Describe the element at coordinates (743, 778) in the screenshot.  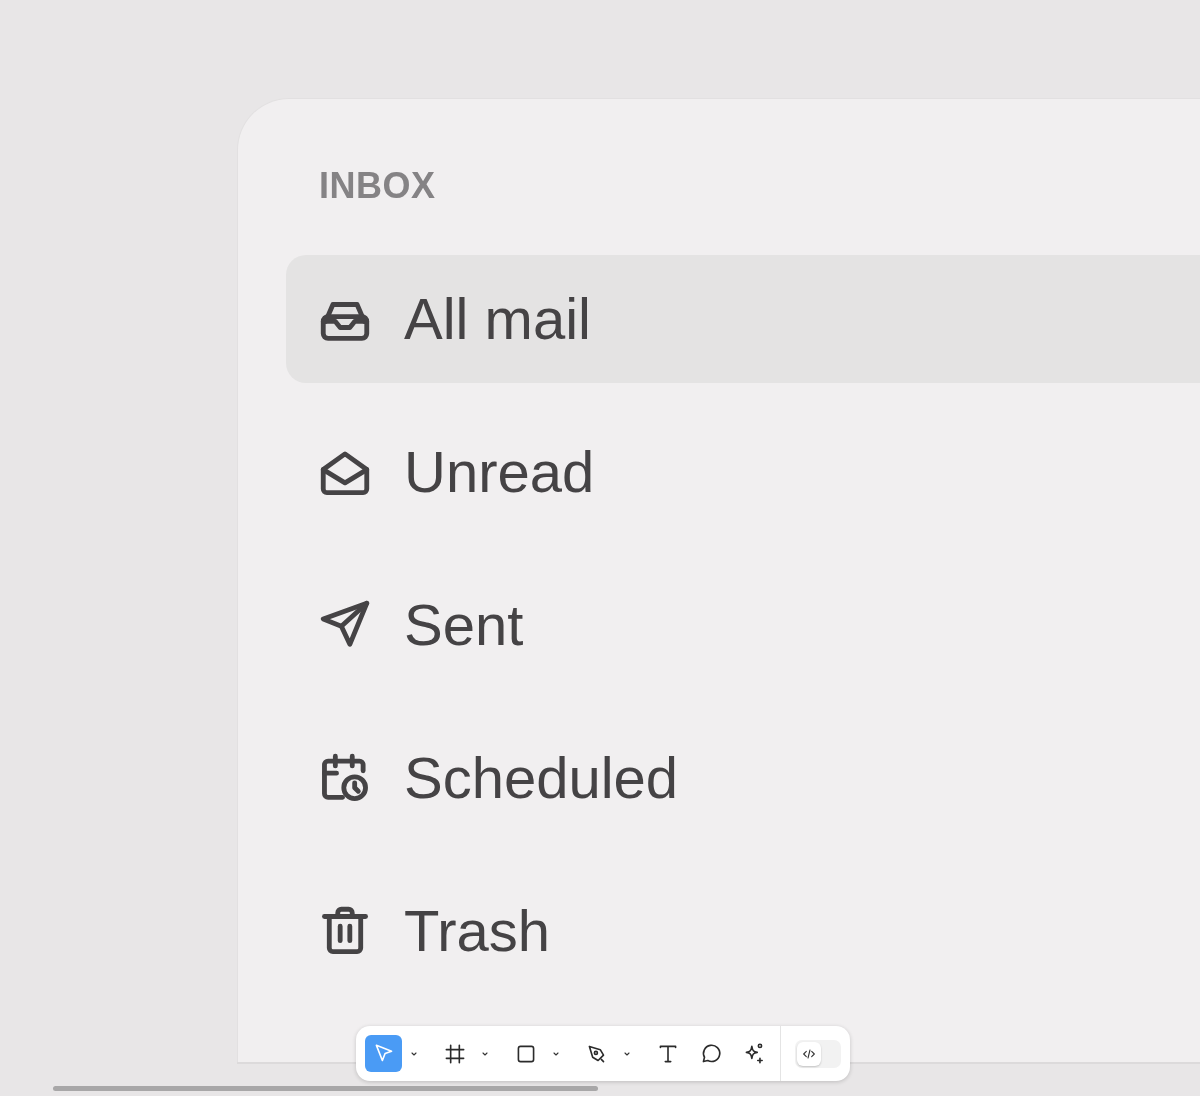
I see `sidebar-item: Scheduled` at that location.